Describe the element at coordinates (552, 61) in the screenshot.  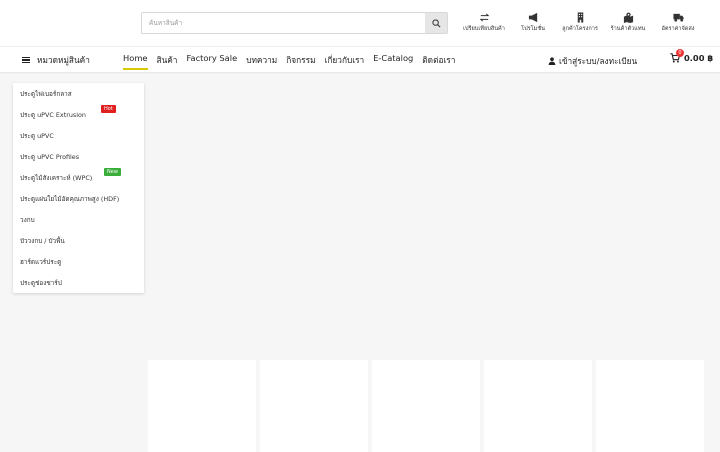
I see `user-icon` at that location.